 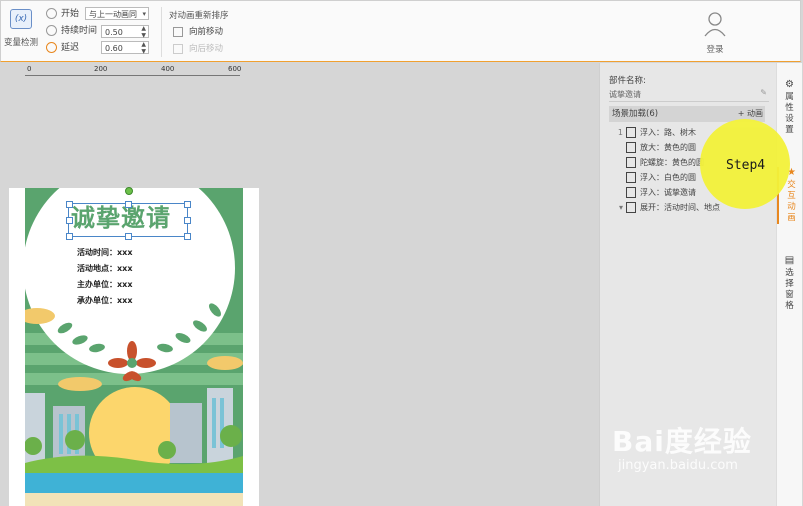 I want to click on duration-label: 持续时间, so click(x=79, y=31).